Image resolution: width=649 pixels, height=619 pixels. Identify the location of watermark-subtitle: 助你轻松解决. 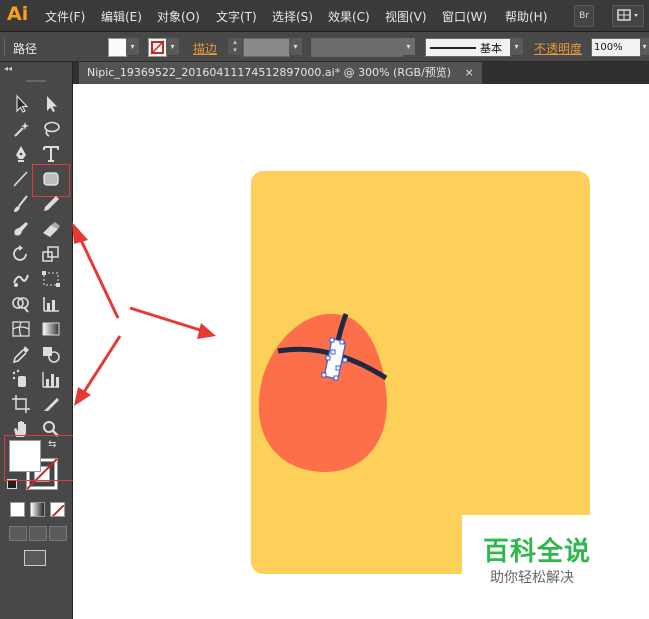
(532, 578).